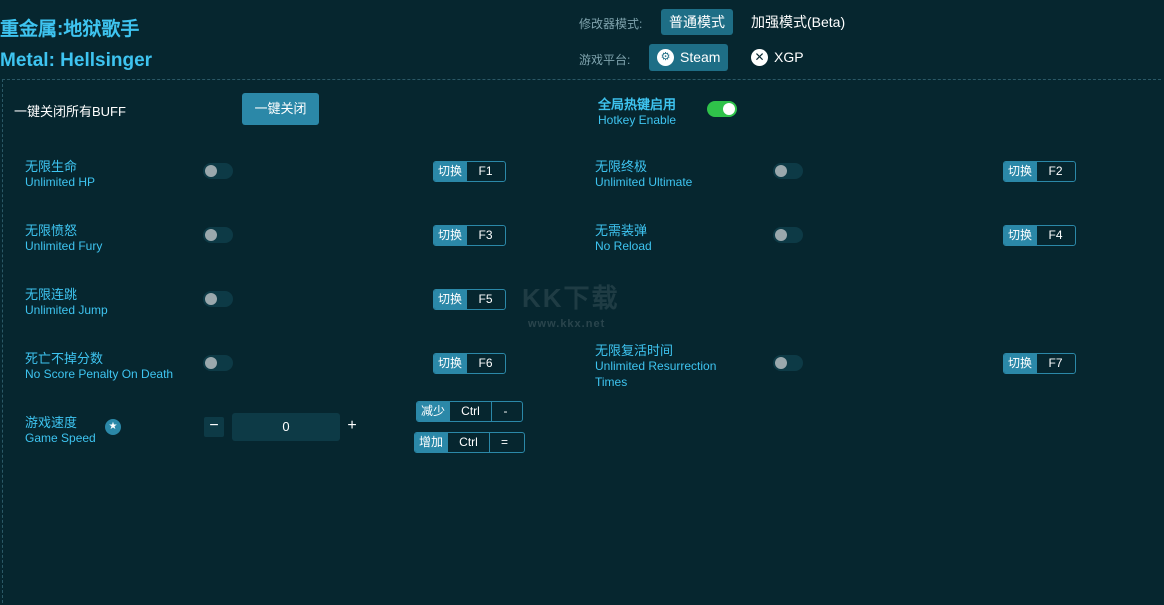 Image resolution: width=1164 pixels, height=605 pixels. What do you see at coordinates (788, 363) in the screenshot?
I see `option-unlimited-resurrection-toggle` at bounding box center [788, 363].